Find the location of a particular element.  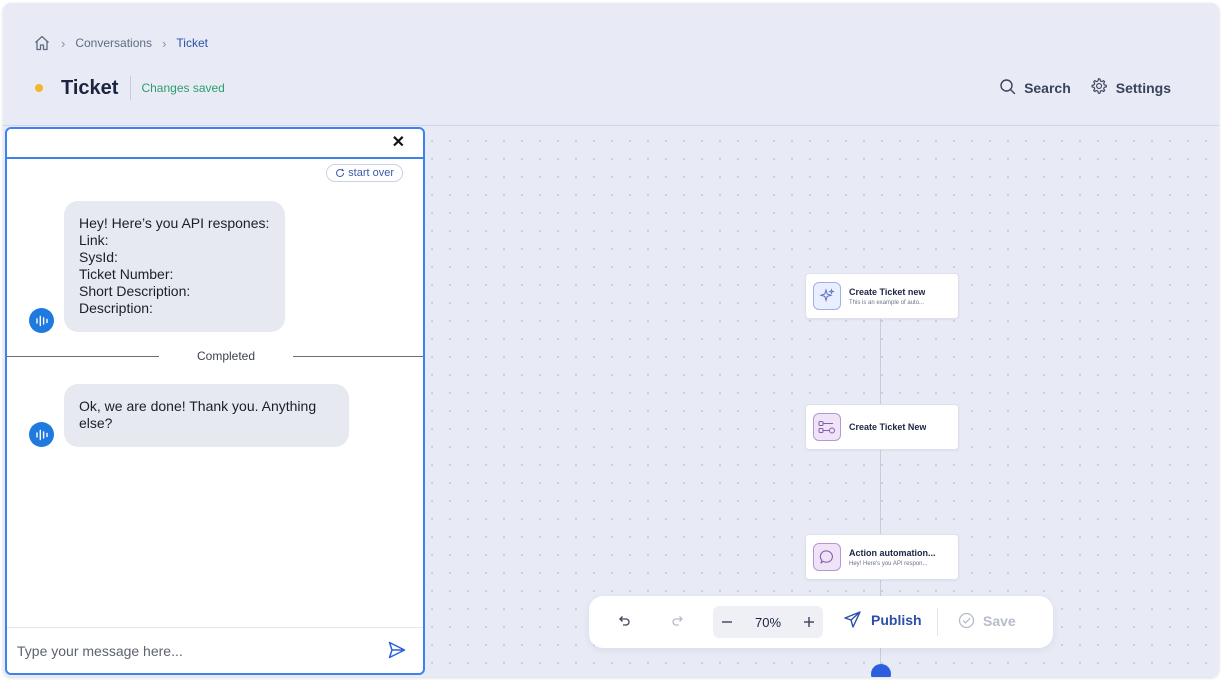

chat-bubble-icon is located at coordinates (827, 557).